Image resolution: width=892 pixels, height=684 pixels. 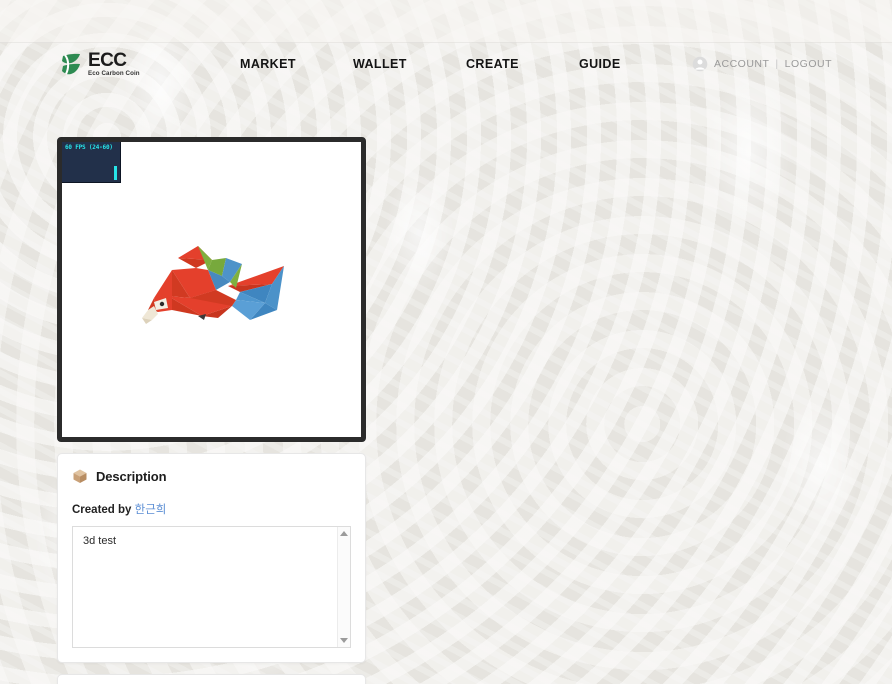 I want to click on ecc-logo: ECC Eco Carbon Coin, so click(x=120, y=64).